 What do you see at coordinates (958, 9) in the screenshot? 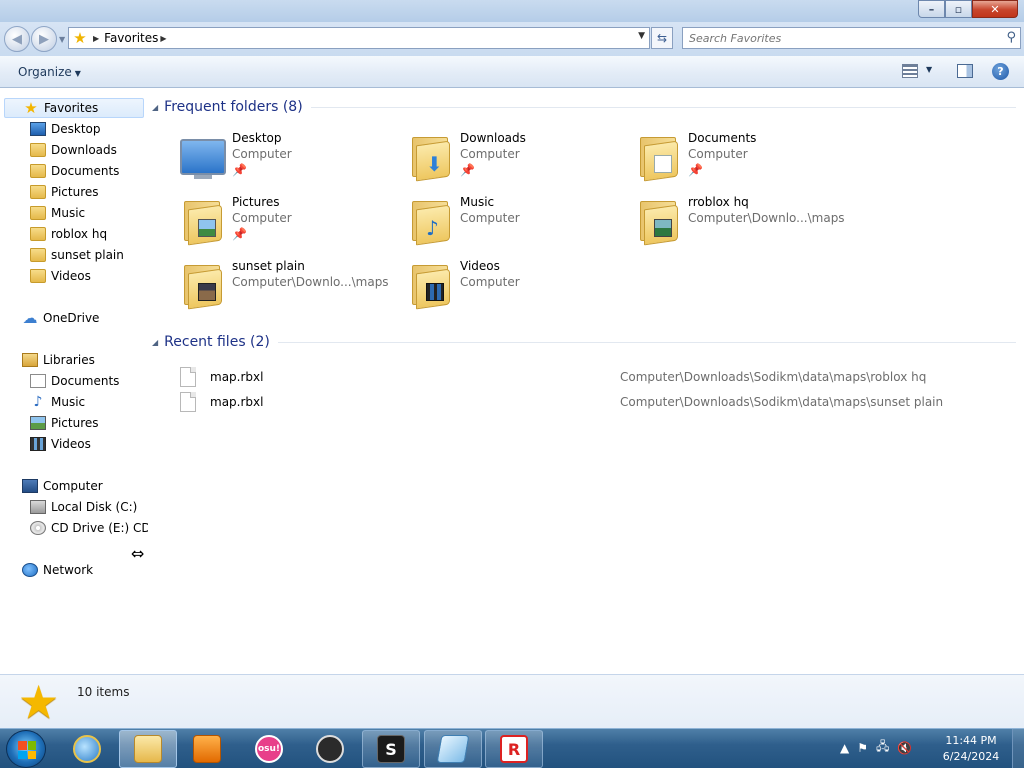
I see `maximize-button: ▫` at bounding box center [958, 9].